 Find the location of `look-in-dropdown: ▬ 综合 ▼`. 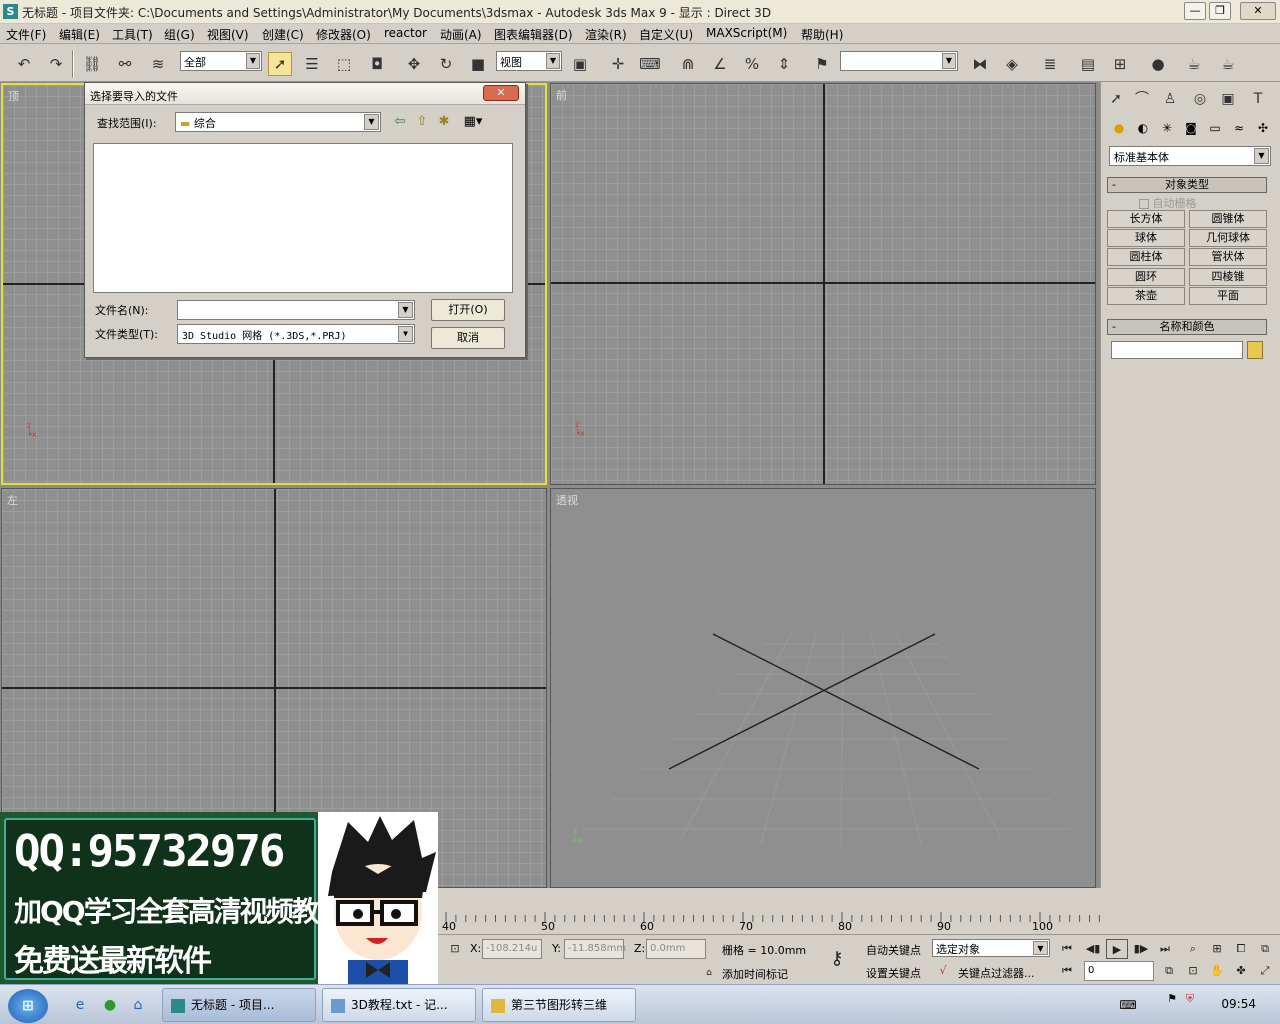

look-in-dropdown: ▬ 综合 ▼ is located at coordinates (278, 122).